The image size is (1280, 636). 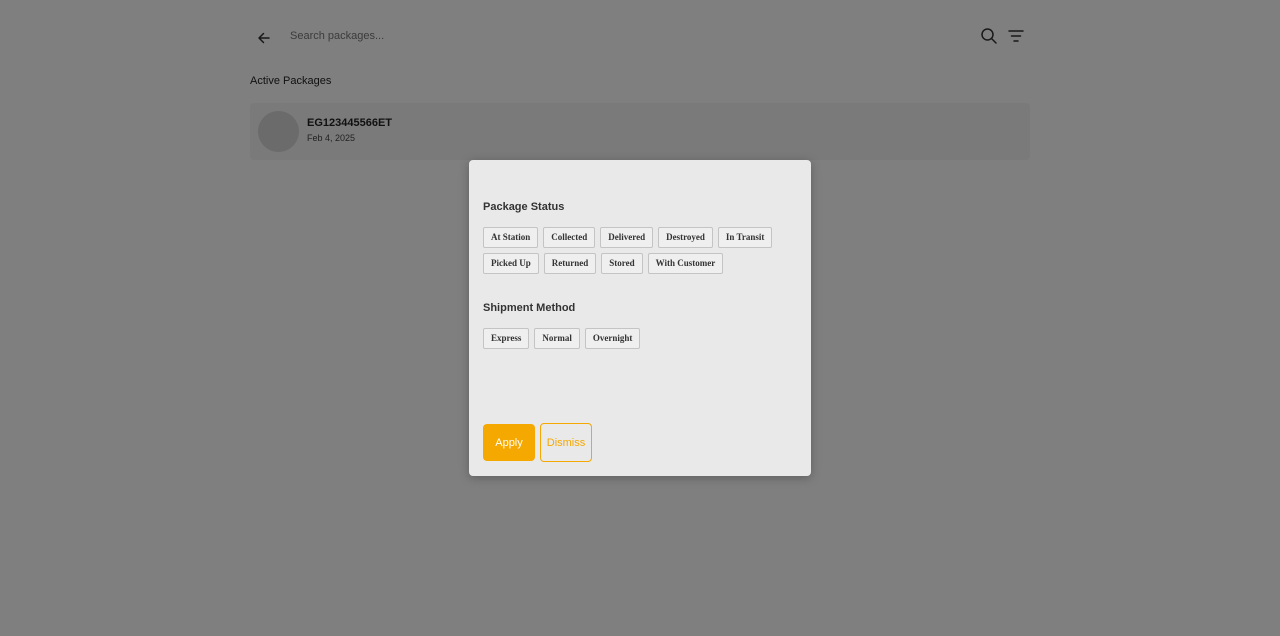 I want to click on dismiss-button: Dismiss, so click(x=566, y=442).